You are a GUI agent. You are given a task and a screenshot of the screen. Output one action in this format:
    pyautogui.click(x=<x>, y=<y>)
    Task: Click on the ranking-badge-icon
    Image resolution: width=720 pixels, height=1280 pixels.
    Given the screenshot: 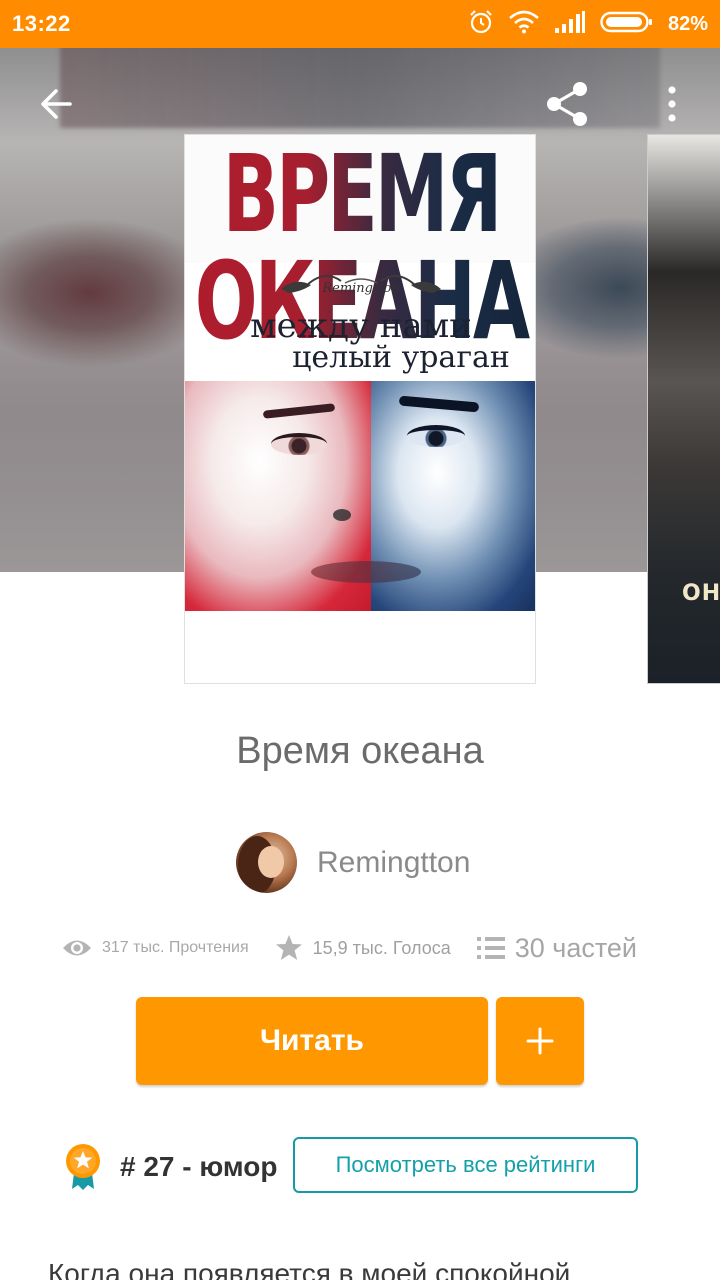 What is the action you would take?
    pyautogui.click(x=83, y=1167)
    